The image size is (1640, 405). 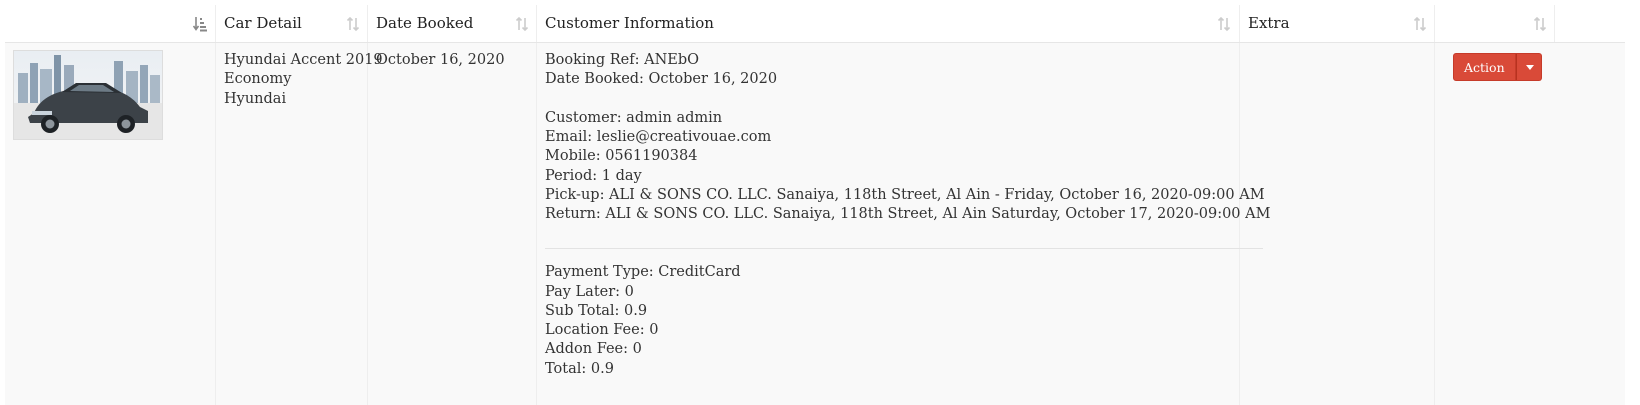 What do you see at coordinates (629, 23) in the screenshot?
I see `header-label: Customer Information` at bounding box center [629, 23].